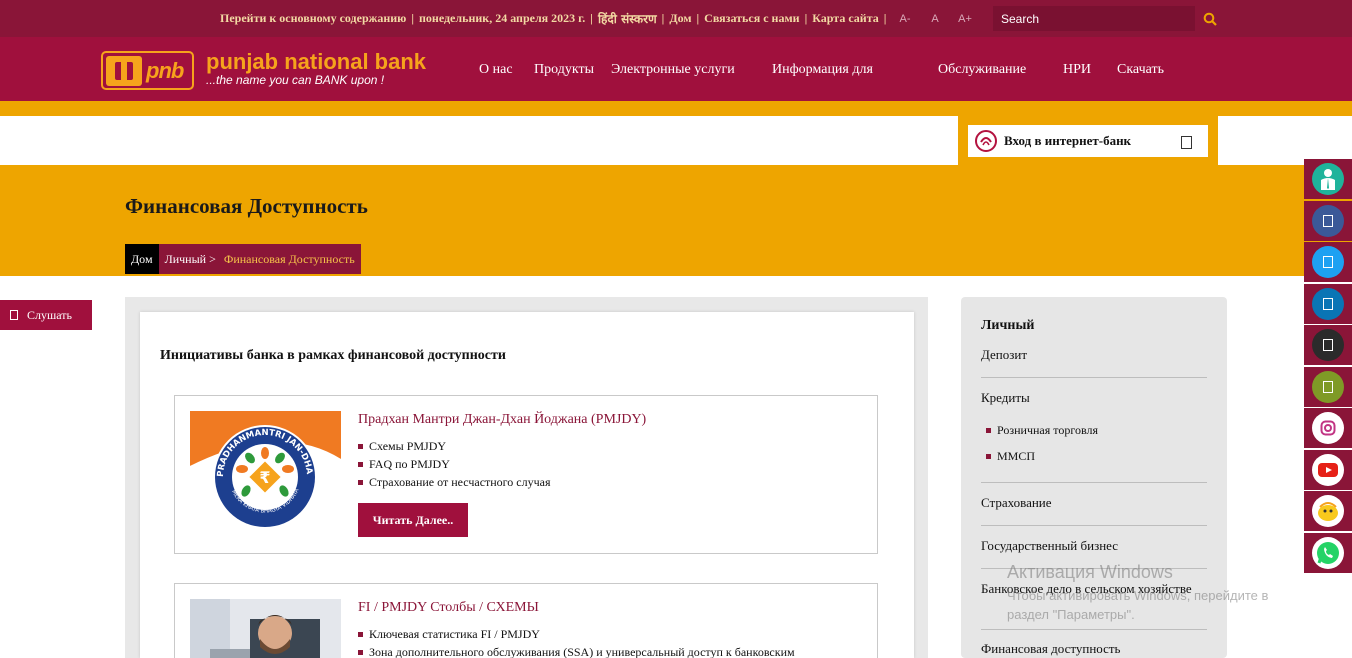  What do you see at coordinates (564, 70) in the screenshot?
I see `nav-products: Продукты` at bounding box center [564, 70].